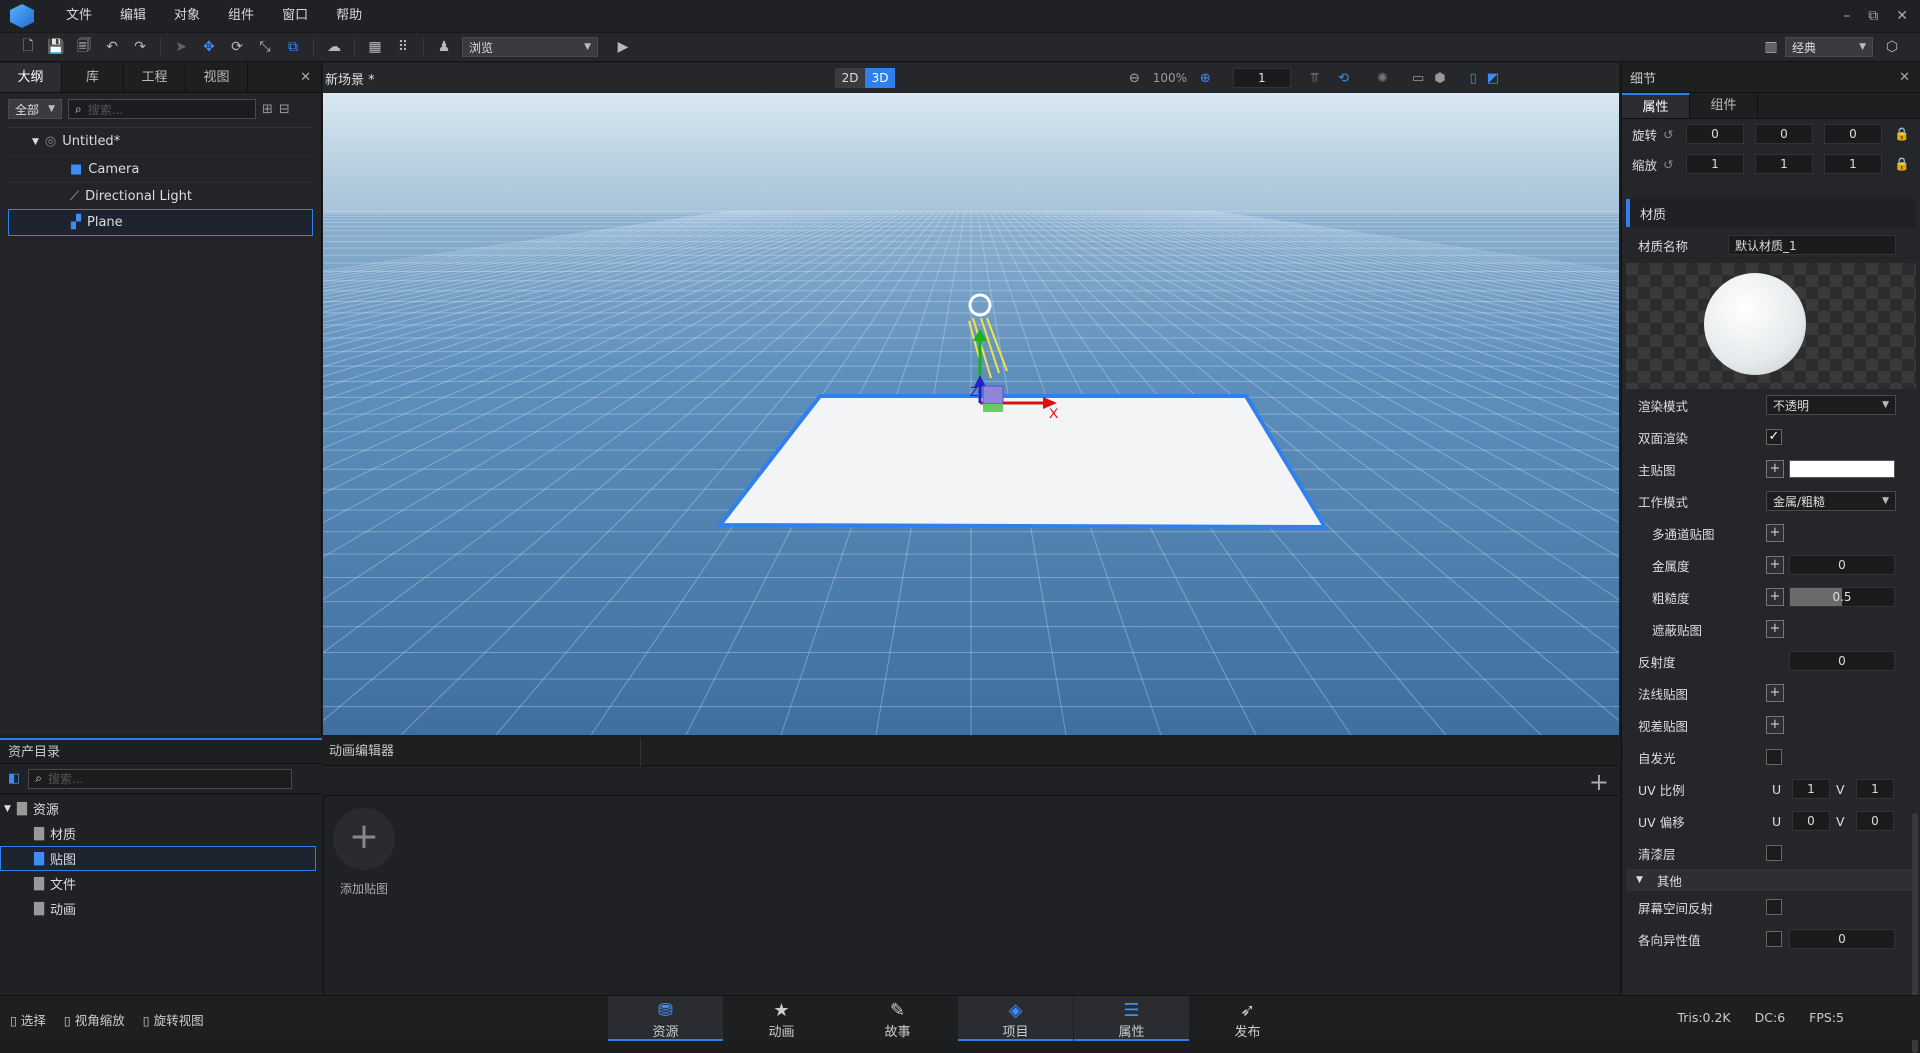 The height and width of the screenshot is (1053, 1920). What do you see at coordinates (482, 751) in the screenshot?
I see `anim-editor-tab: 动画编辑器` at bounding box center [482, 751].